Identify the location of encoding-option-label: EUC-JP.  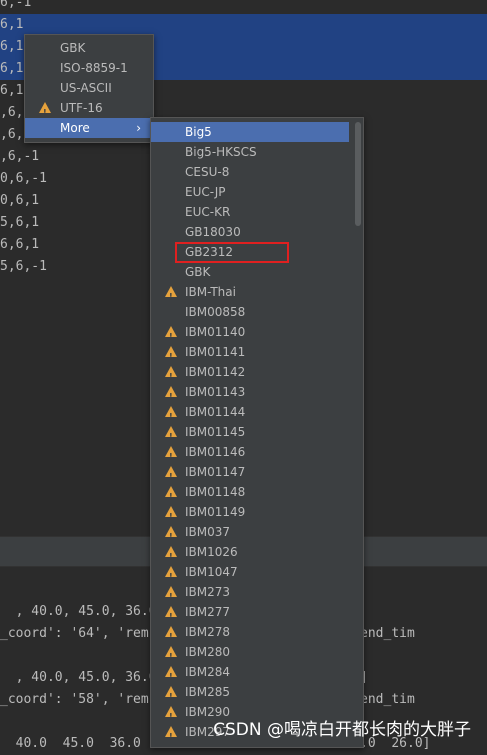
(205, 192).